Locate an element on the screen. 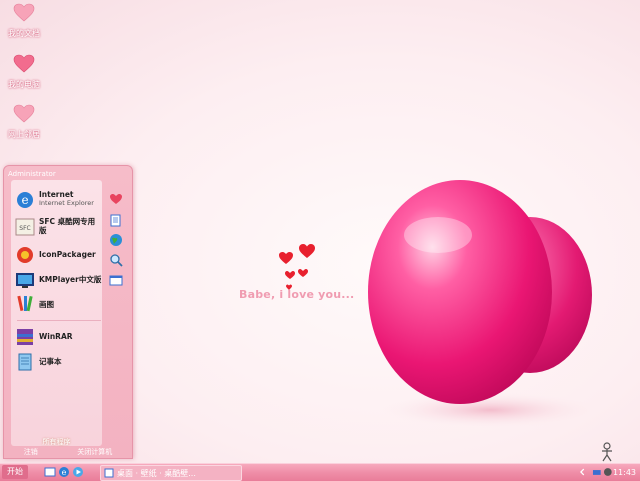 This screenshot has height=481, width=640. run-icon is located at coordinates (116, 280).